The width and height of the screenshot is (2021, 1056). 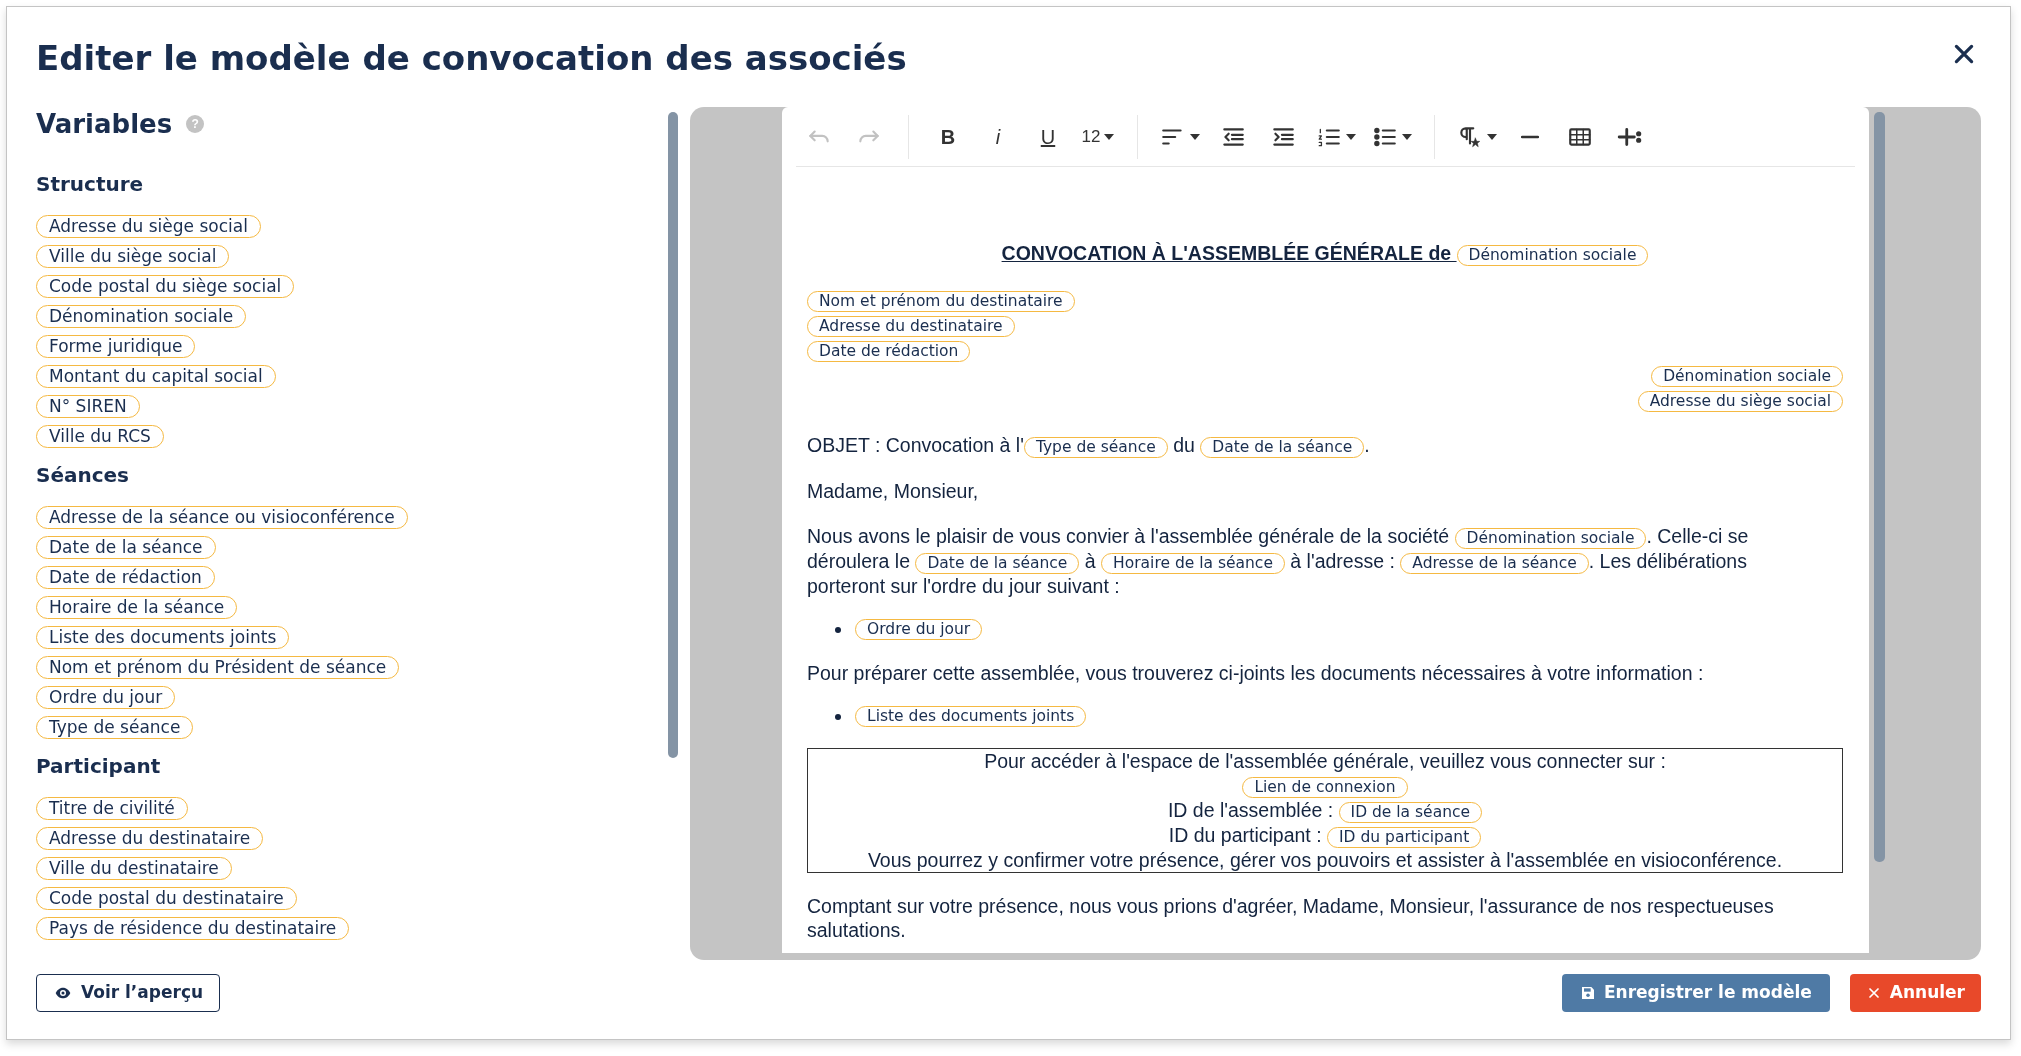 I want to click on text: ID du participant :, so click(x=1245, y=835).